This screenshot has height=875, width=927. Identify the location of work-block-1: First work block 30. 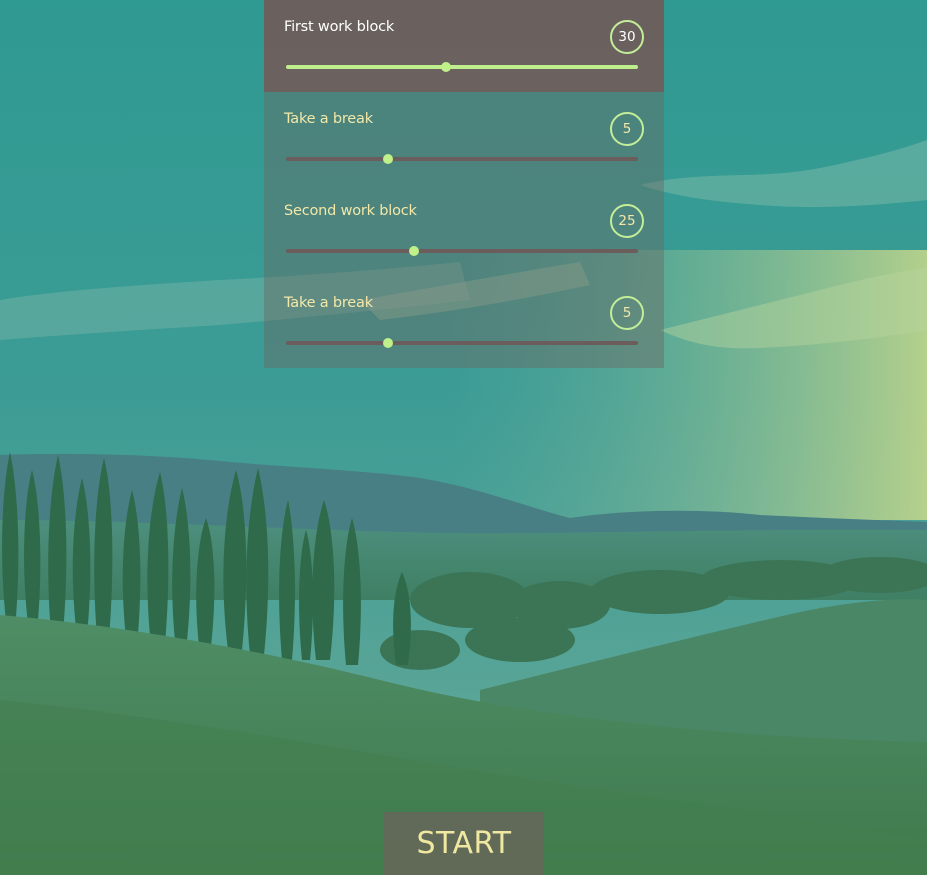
(464, 46).